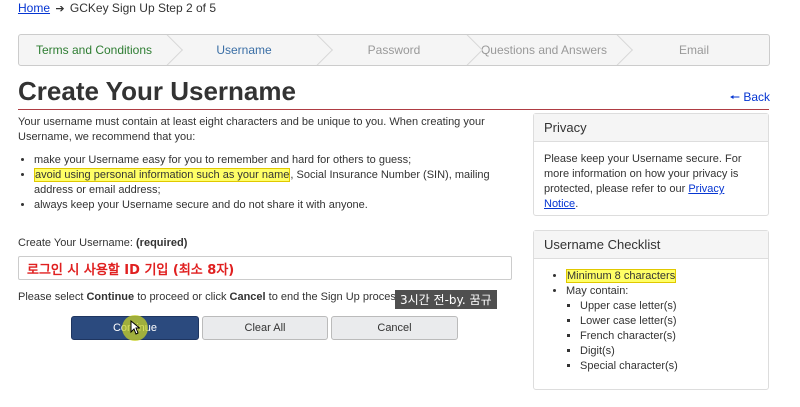 This screenshot has height=407, width=800. I want to click on privacy-panel-title: Privacy, so click(651, 128).